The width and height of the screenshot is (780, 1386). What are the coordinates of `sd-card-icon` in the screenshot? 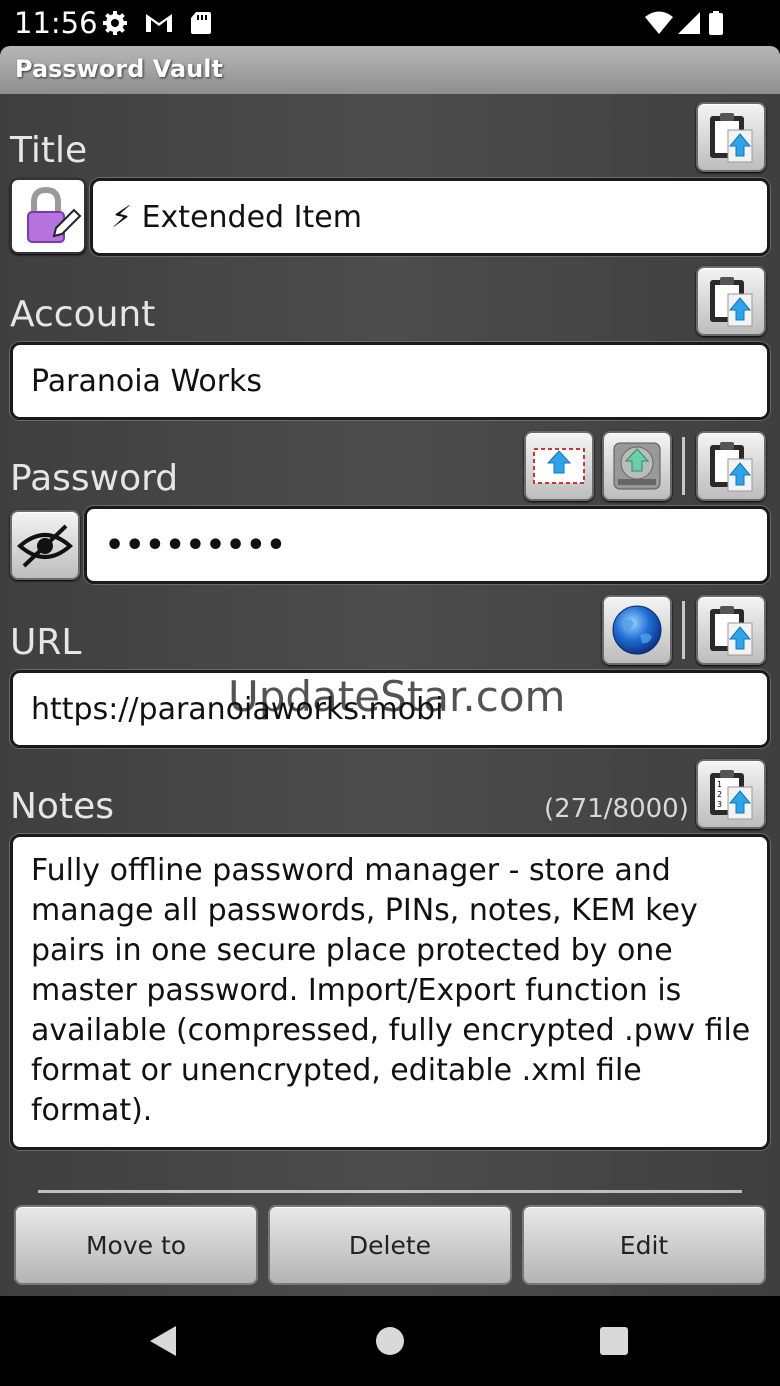 It's located at (201, 23).